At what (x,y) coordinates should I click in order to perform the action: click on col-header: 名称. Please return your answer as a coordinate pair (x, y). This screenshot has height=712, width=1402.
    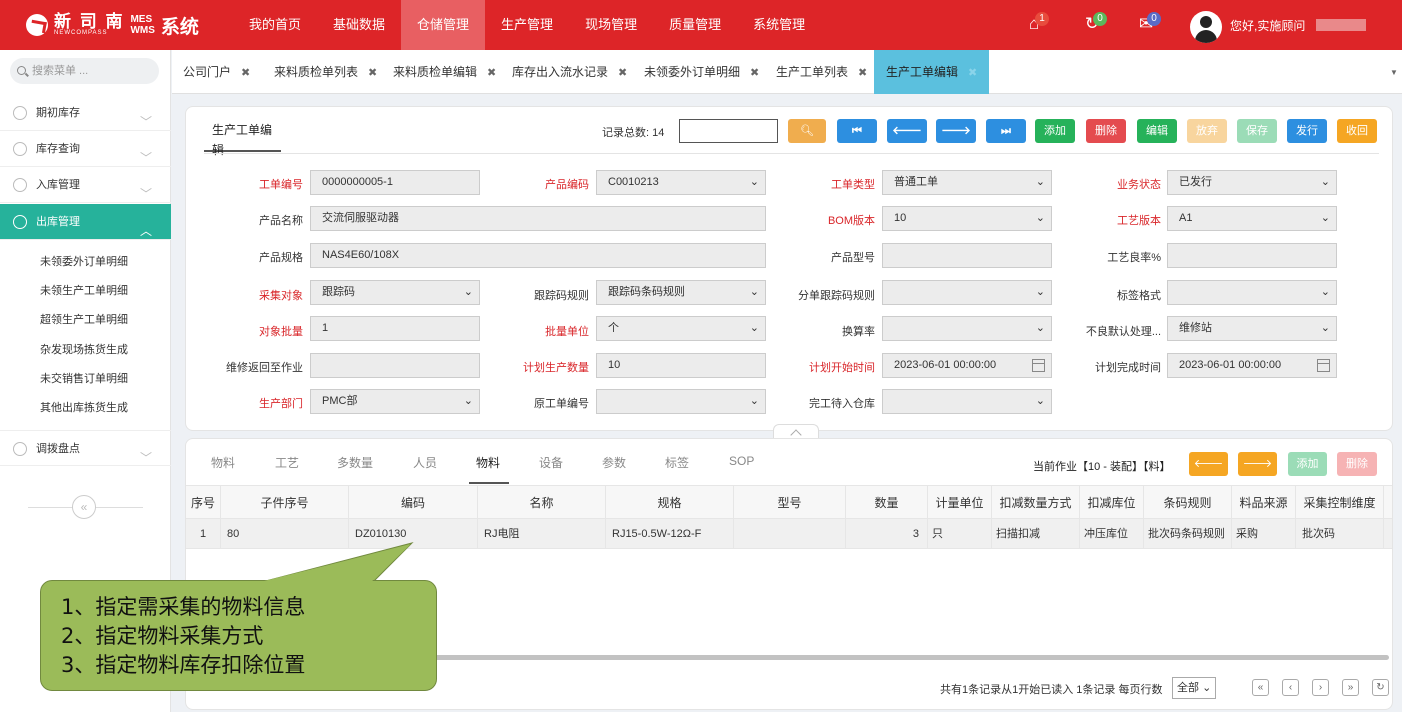
    Looking at the image, I should click on (542, 502).